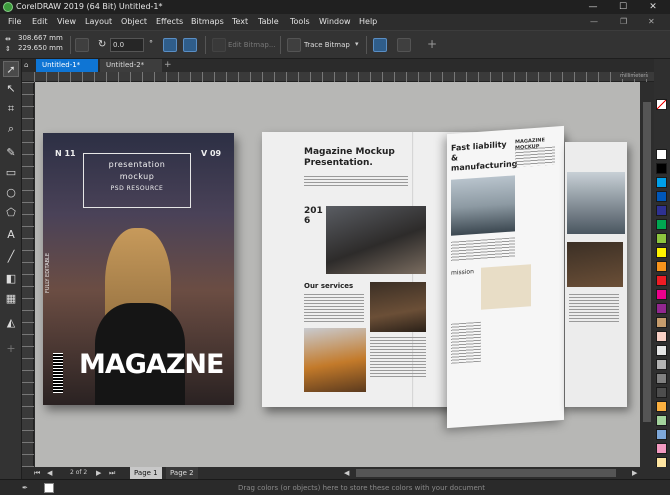  What do you see at coordinates (647, 262) in the screenshot?
I see `scrollbar-thumb` at bounding box center [647, 262].